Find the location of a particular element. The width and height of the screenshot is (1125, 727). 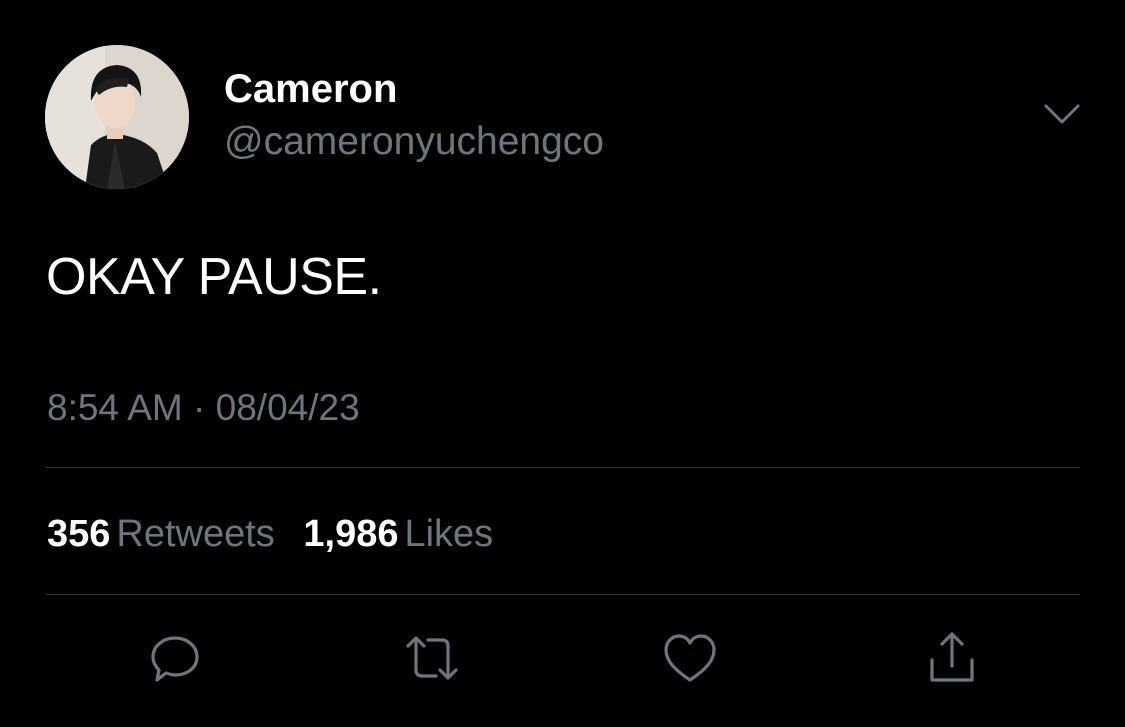

chevron-down-icon is located at coordinates (1062, 114).